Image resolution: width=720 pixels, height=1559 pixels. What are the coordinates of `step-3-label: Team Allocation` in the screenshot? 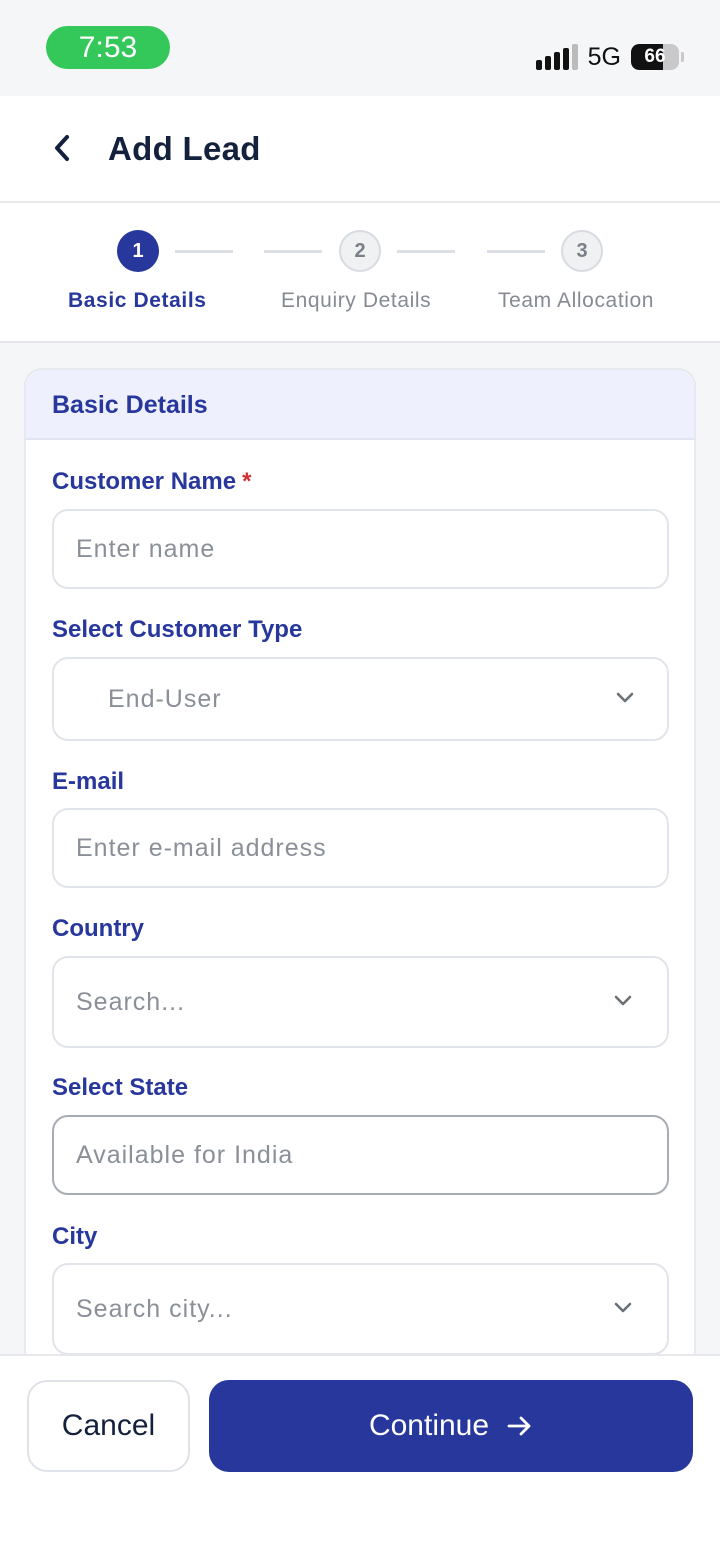 It's located at (576, 300).